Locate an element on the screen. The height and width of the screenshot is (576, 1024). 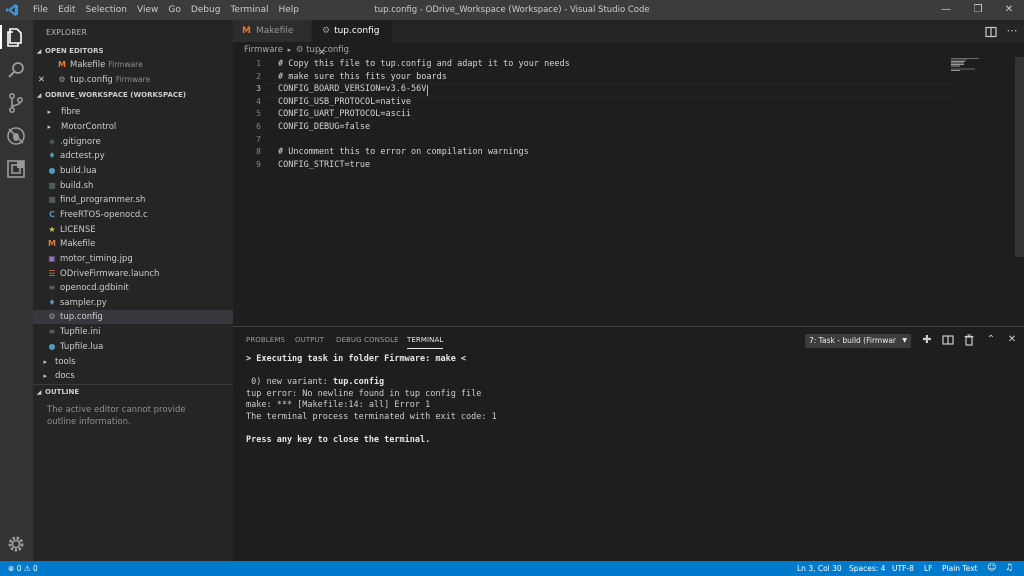
settings-gear-icon is located at coordinates (16, 544).